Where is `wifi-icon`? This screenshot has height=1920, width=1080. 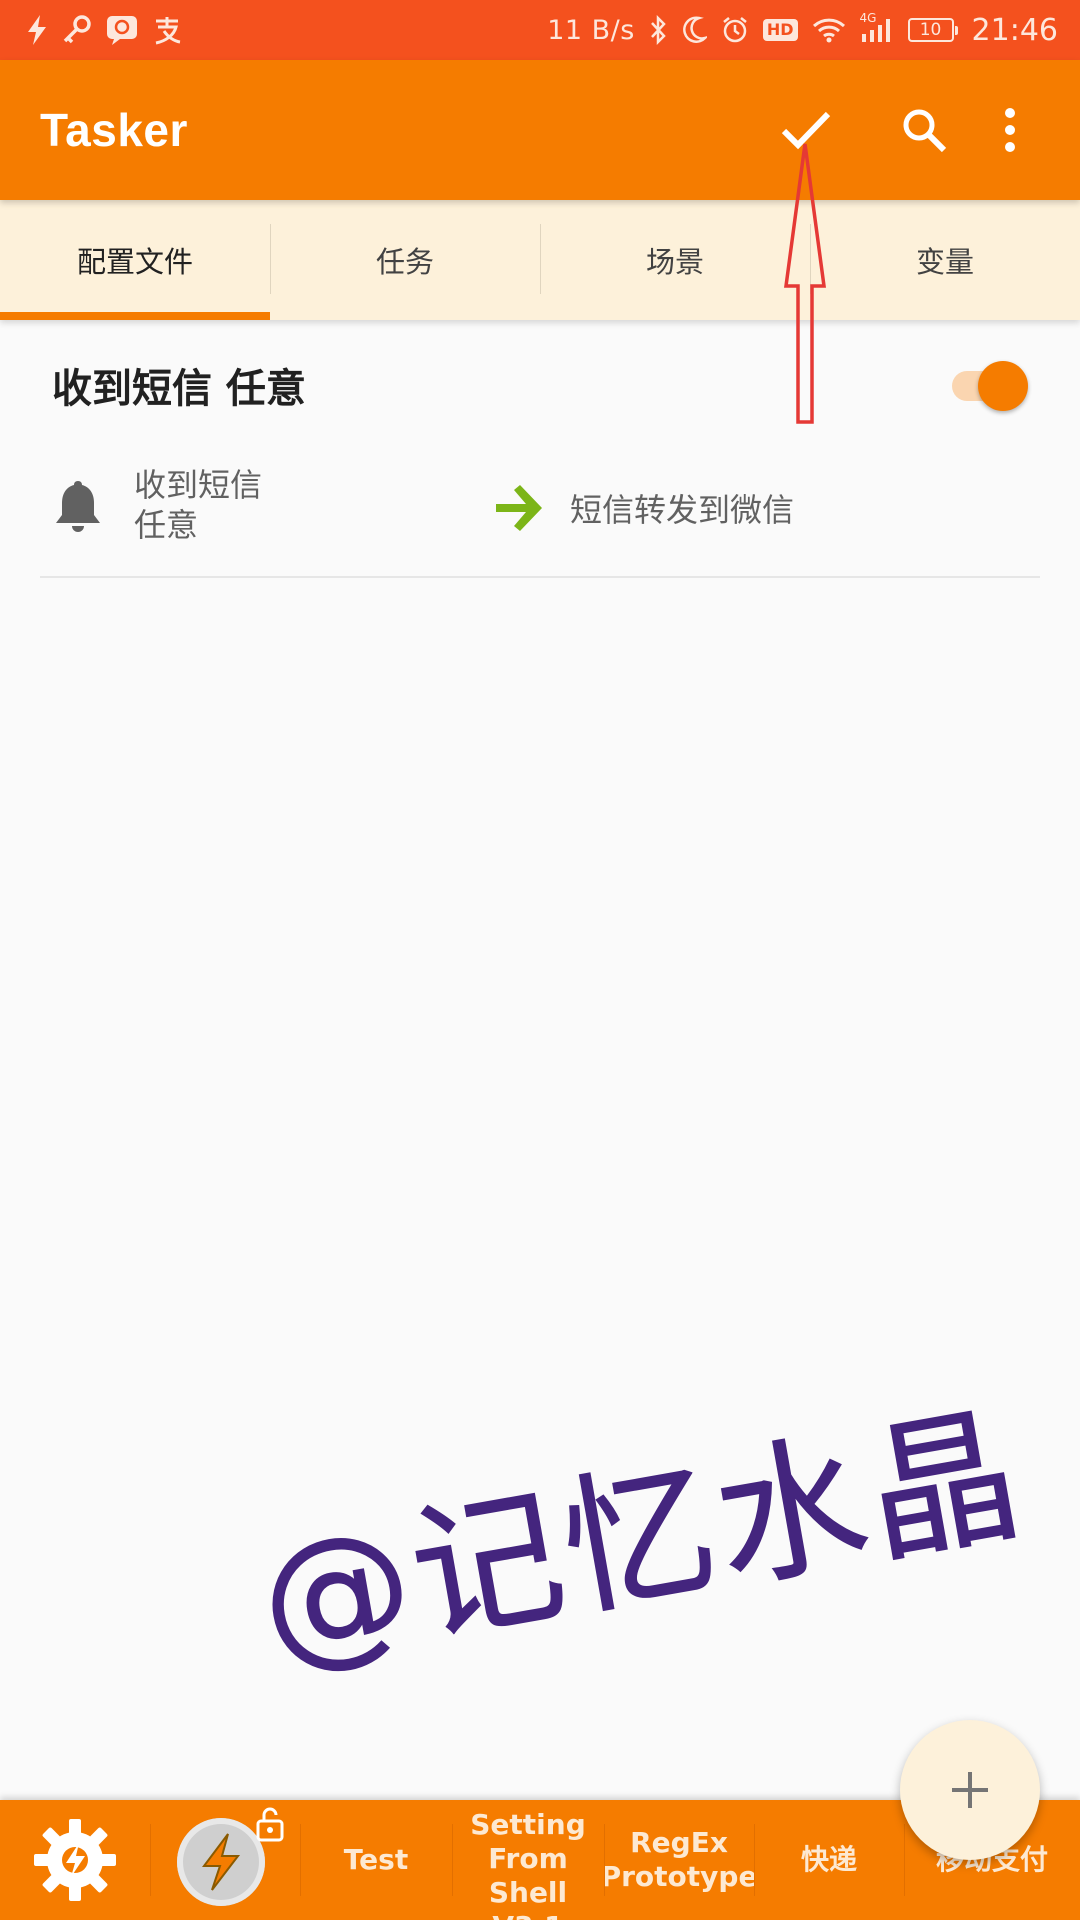 wifi-icon is located at coordinates (829, 30).